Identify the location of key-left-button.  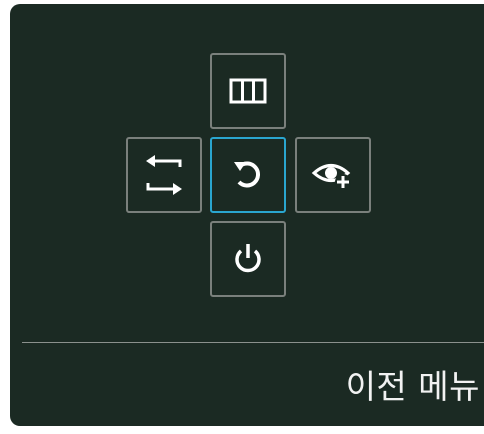
(164, 175).